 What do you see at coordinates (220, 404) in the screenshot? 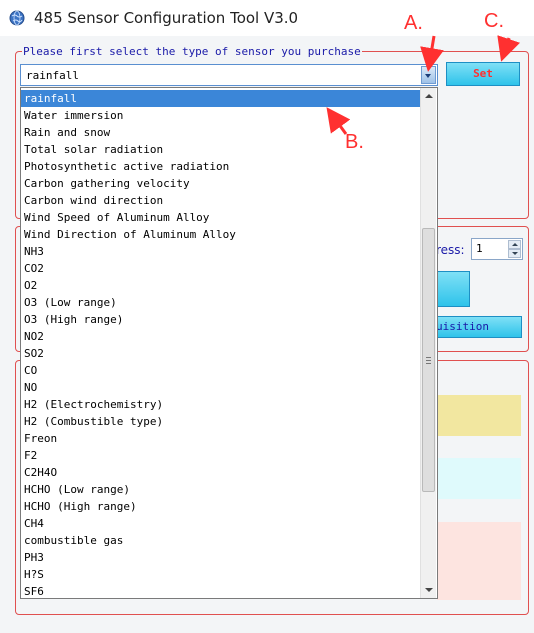
I see `dropdown-item: H2 (Electrochemistry)` at bounding box center [220, 404].